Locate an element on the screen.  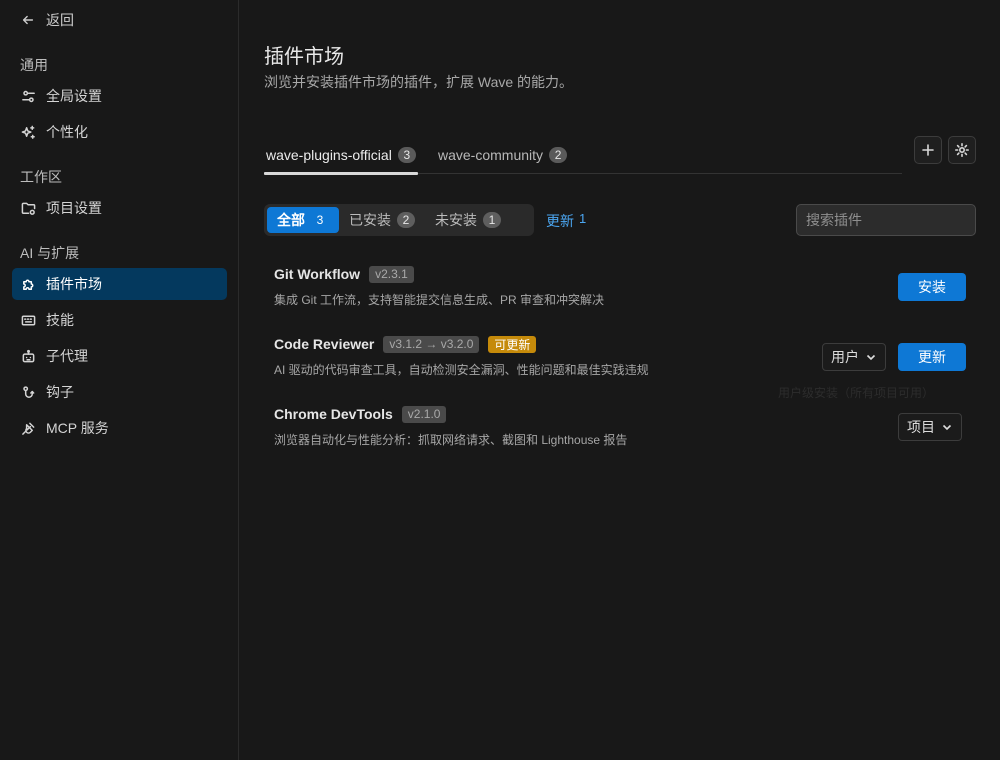
scope-value: 用户 is located at coordinates (845, 357).